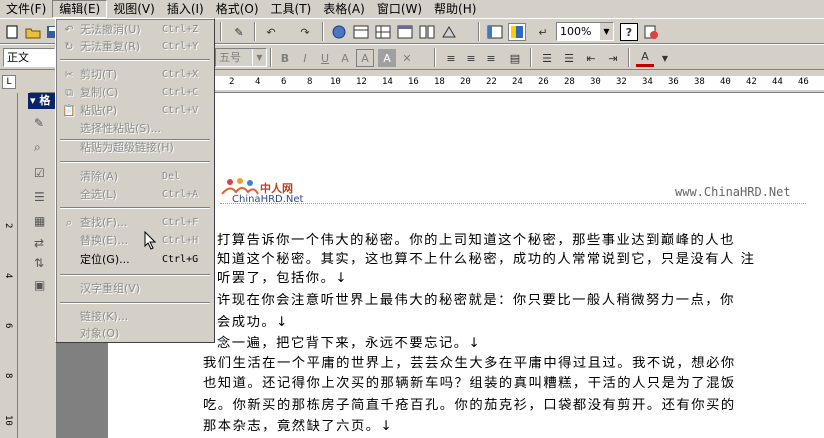 This screenshot has width=824, height=438. What do you see at coordinates (469, 383) in the screenshot?
I see `paragraph-line: 也知道。还记得你上次买的那辆新车吗？组装的真叫糟糕，干活的人只是为了混饭` at bounding box center [469, 383].